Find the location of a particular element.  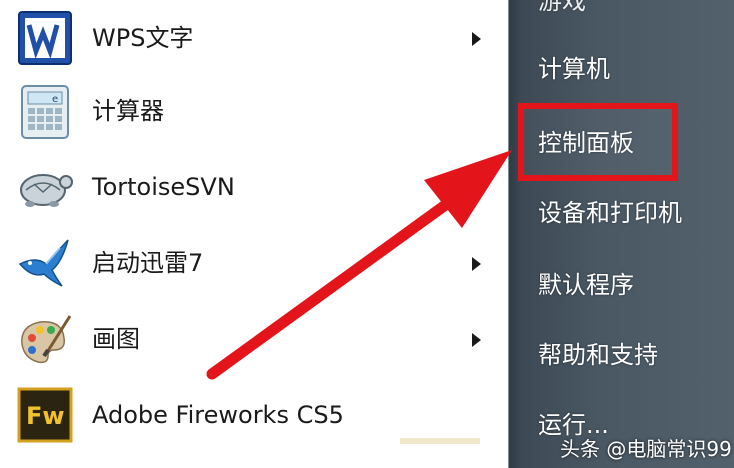

watermark: 头条 @电脑常识99 is located at coordinates (646, 449).